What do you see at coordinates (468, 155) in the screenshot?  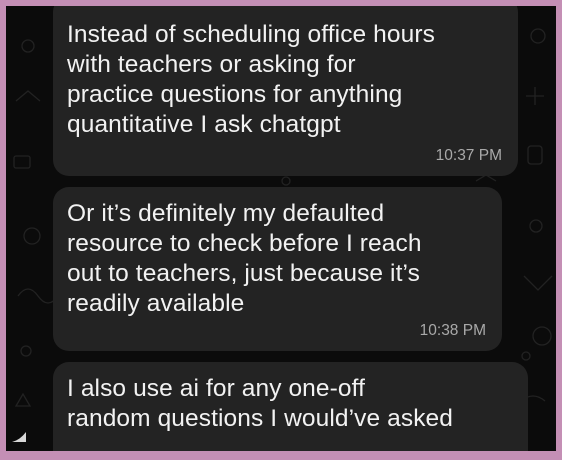 I see `message-timestamp: 10:37 PM` at bounding box center [468, 155].